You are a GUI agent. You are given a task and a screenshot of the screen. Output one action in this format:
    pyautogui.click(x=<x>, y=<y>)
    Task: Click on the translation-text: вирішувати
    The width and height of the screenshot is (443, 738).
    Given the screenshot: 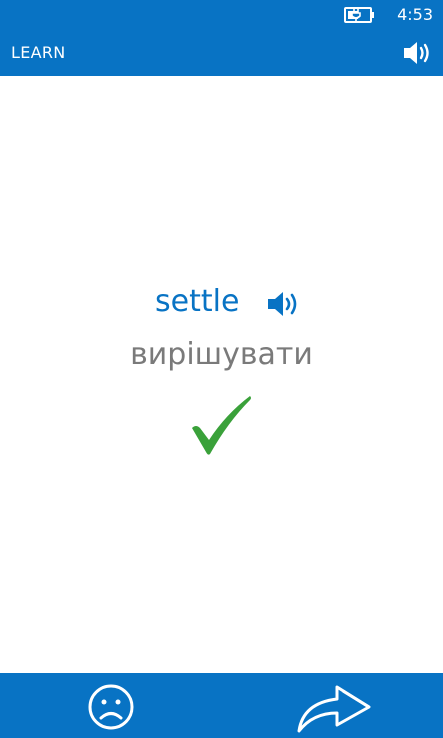 What is the action you would take?
    pyautogui.click(x=221, y=354)
    